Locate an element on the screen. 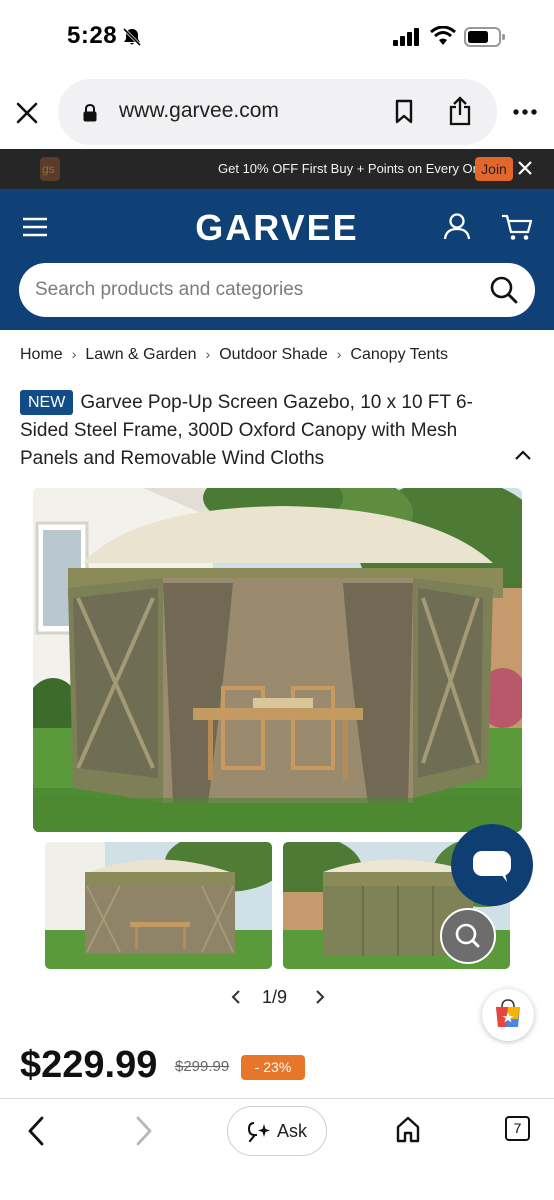  url-text: www.garvee.com is located at coordinates (199, 111).